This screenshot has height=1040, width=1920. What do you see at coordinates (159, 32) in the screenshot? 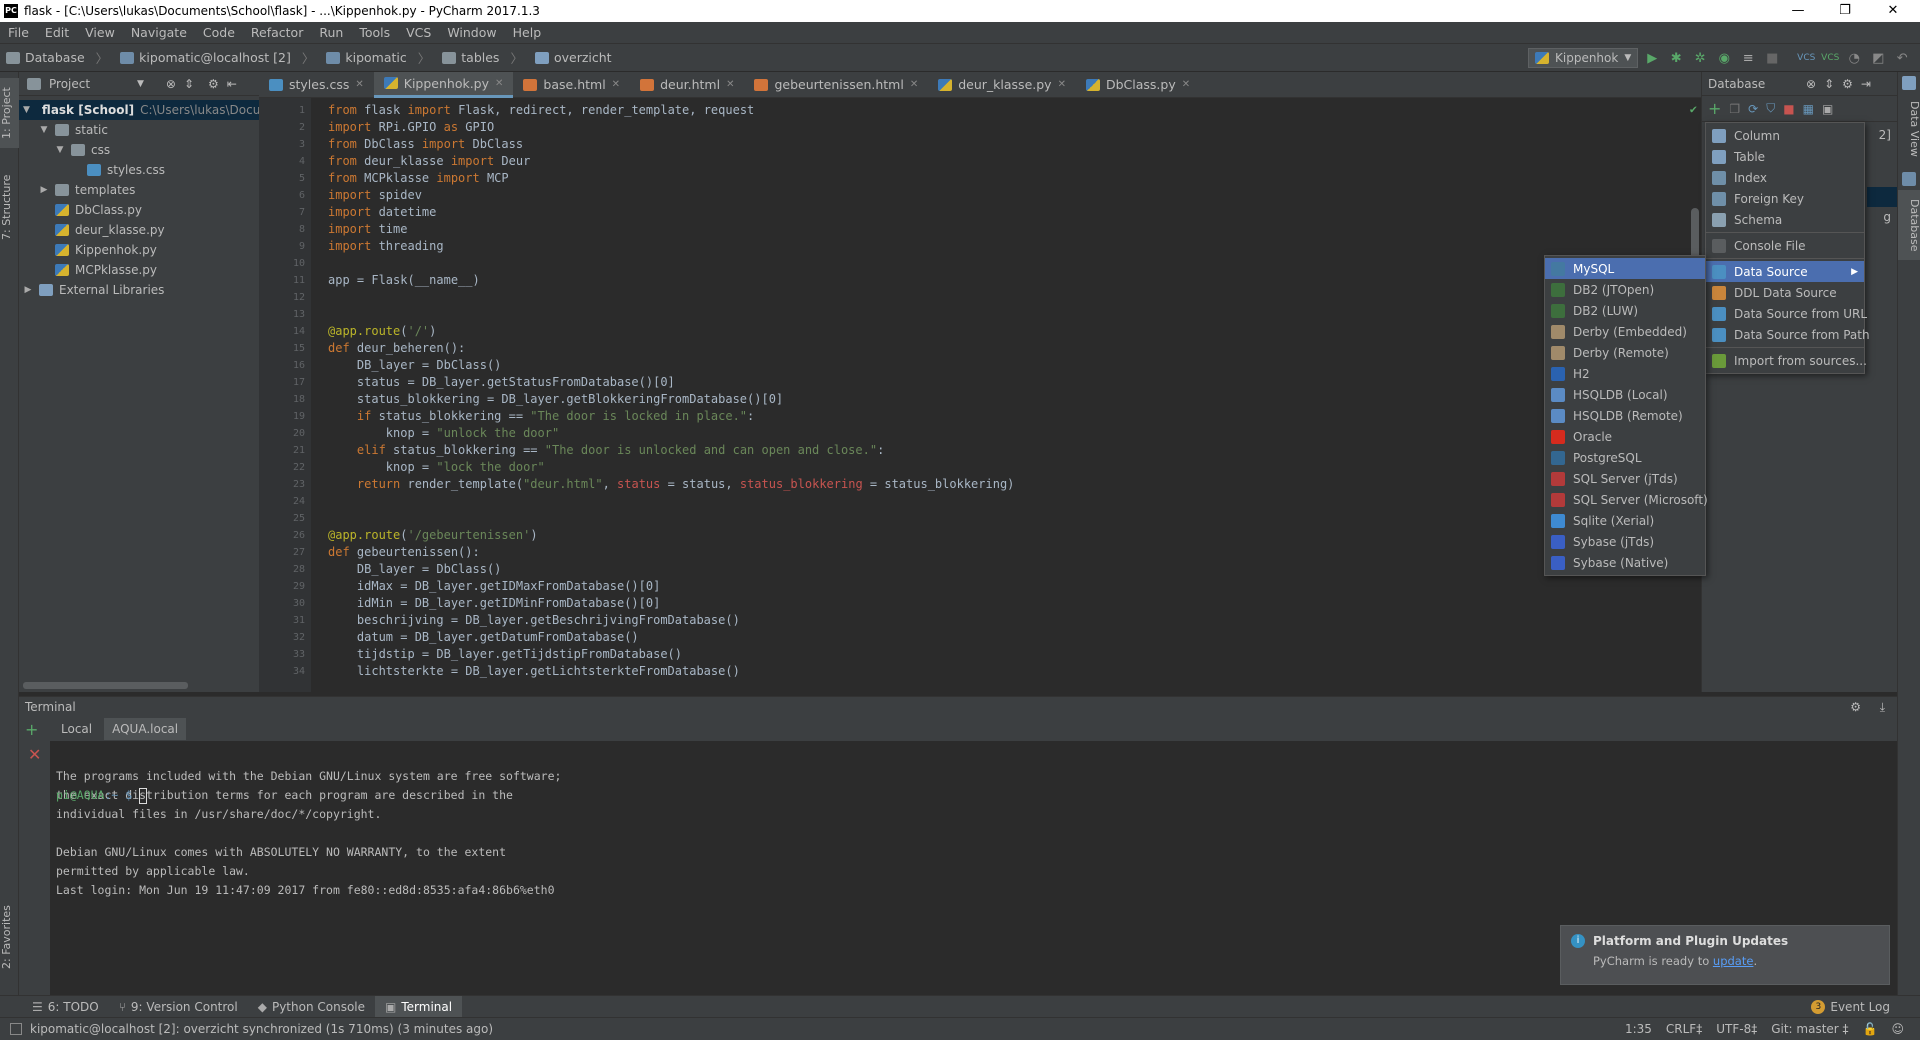
I see `menu-navigate: Navigate` at bounding box center [159, 32].